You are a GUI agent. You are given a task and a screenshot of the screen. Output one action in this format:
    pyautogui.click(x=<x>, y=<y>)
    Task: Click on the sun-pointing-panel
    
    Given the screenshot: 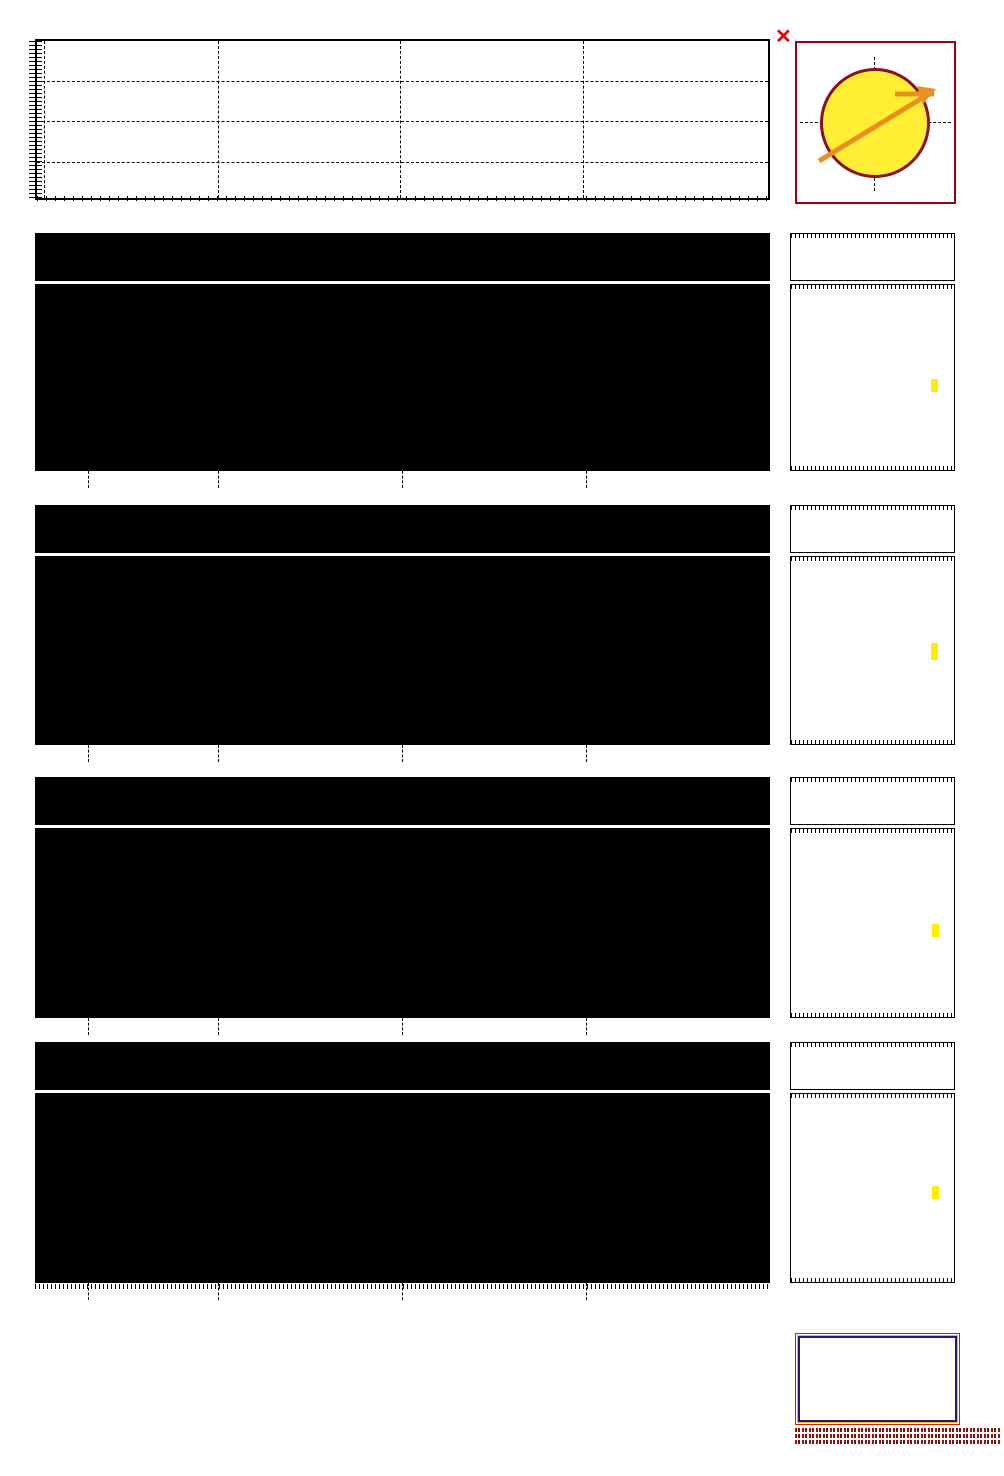 What is the action you would take?
    pyautogui.click(x=875, y=122)
    